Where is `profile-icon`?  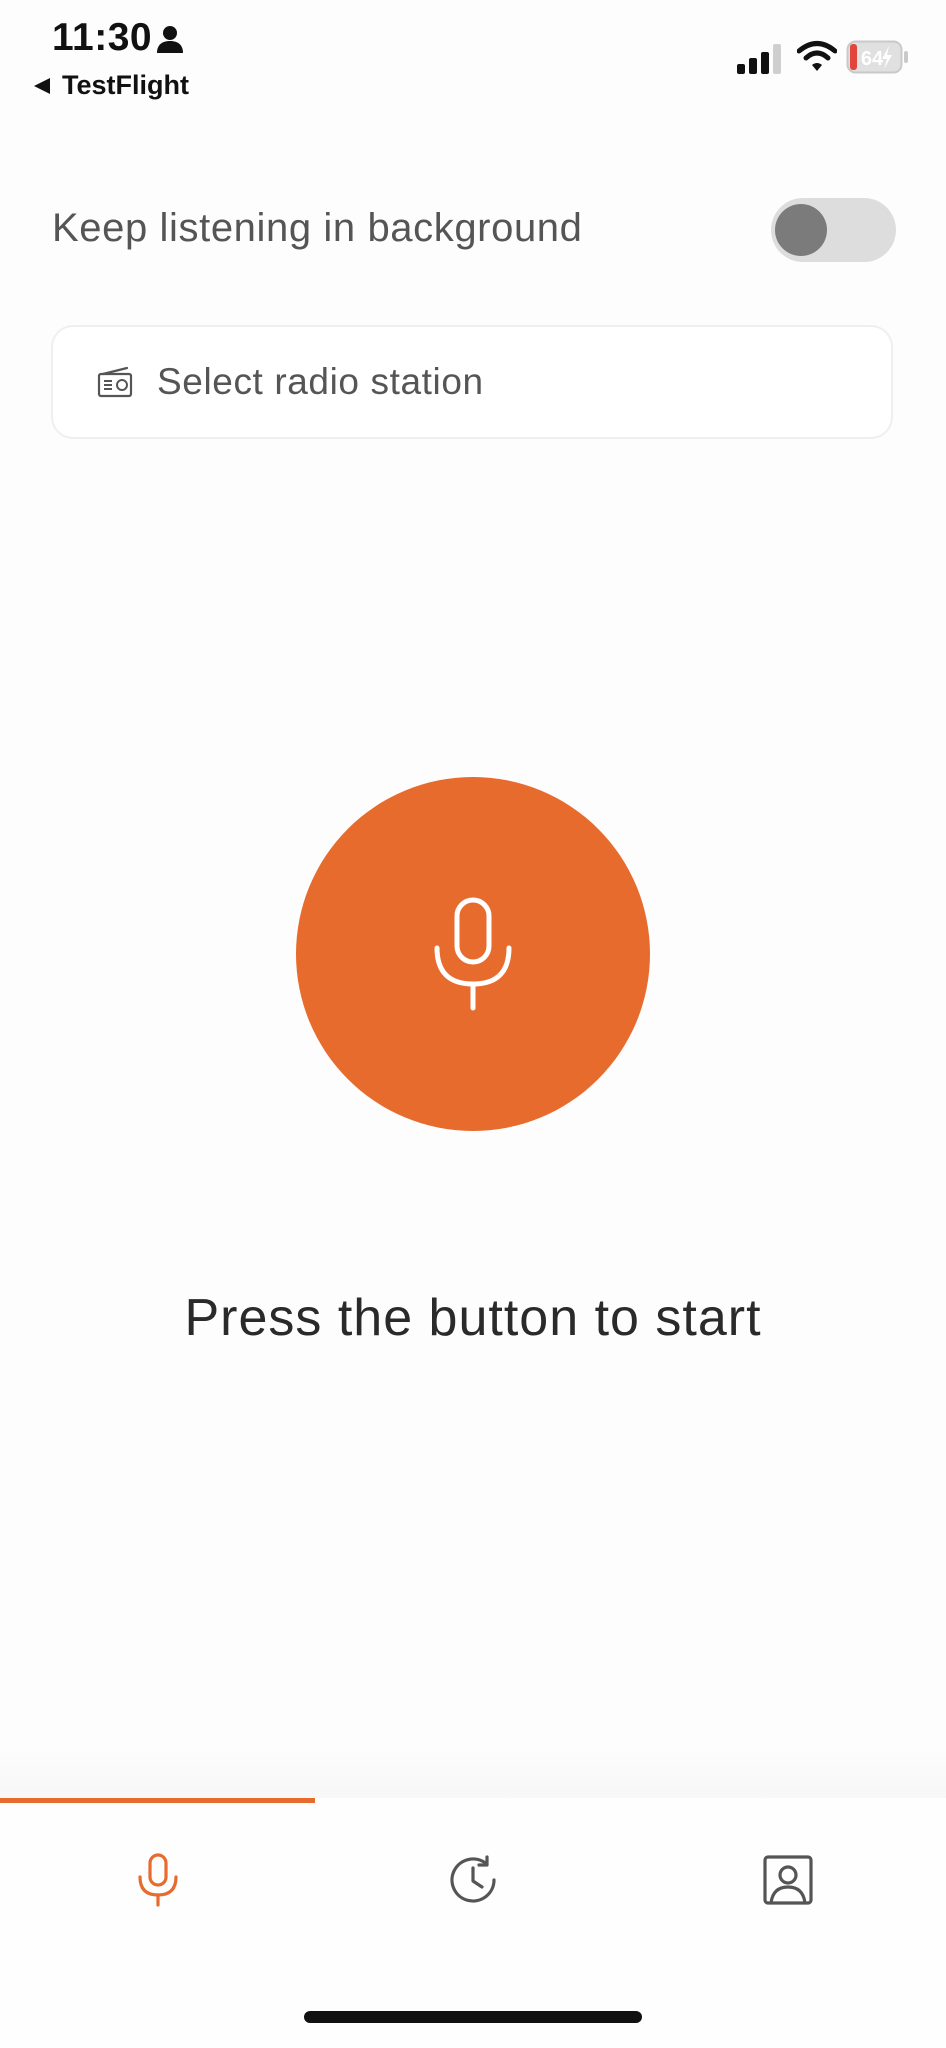 profile-icon is located at coordinates (787, 1880).